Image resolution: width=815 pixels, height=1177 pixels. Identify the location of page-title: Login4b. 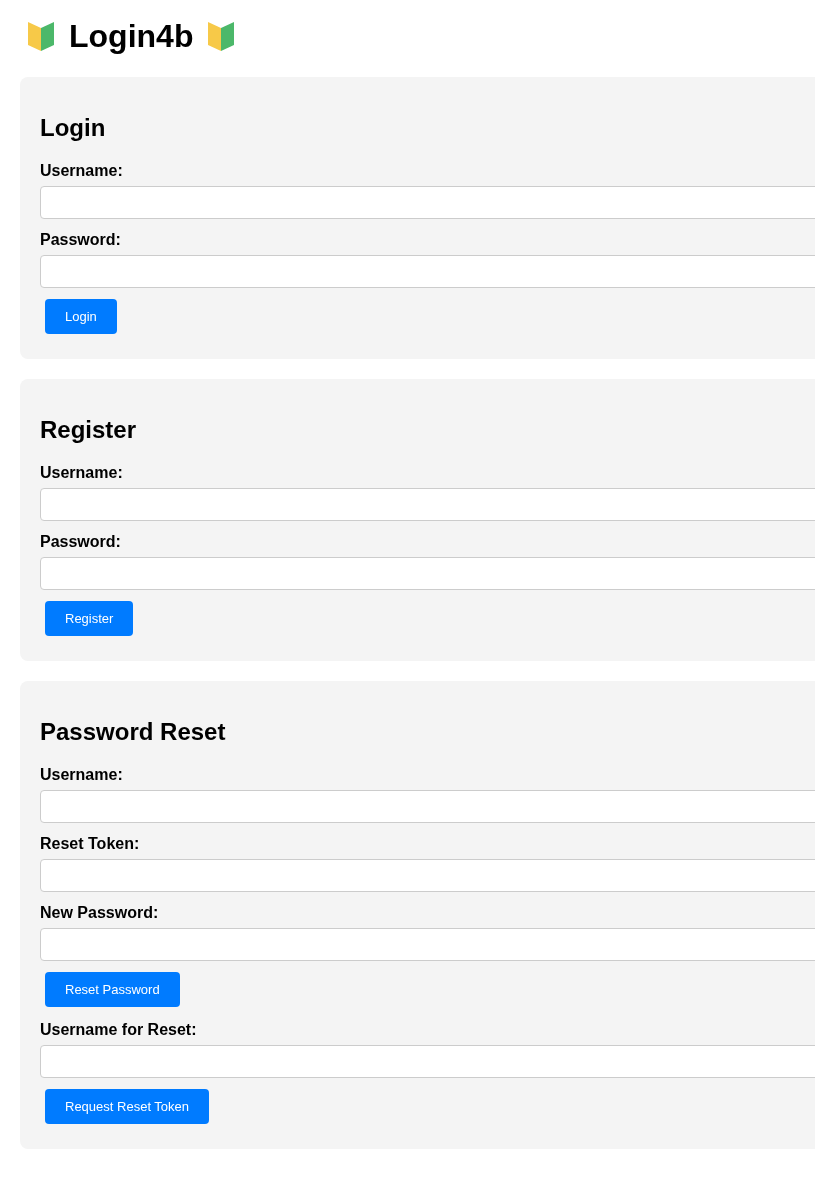
(131, 36).